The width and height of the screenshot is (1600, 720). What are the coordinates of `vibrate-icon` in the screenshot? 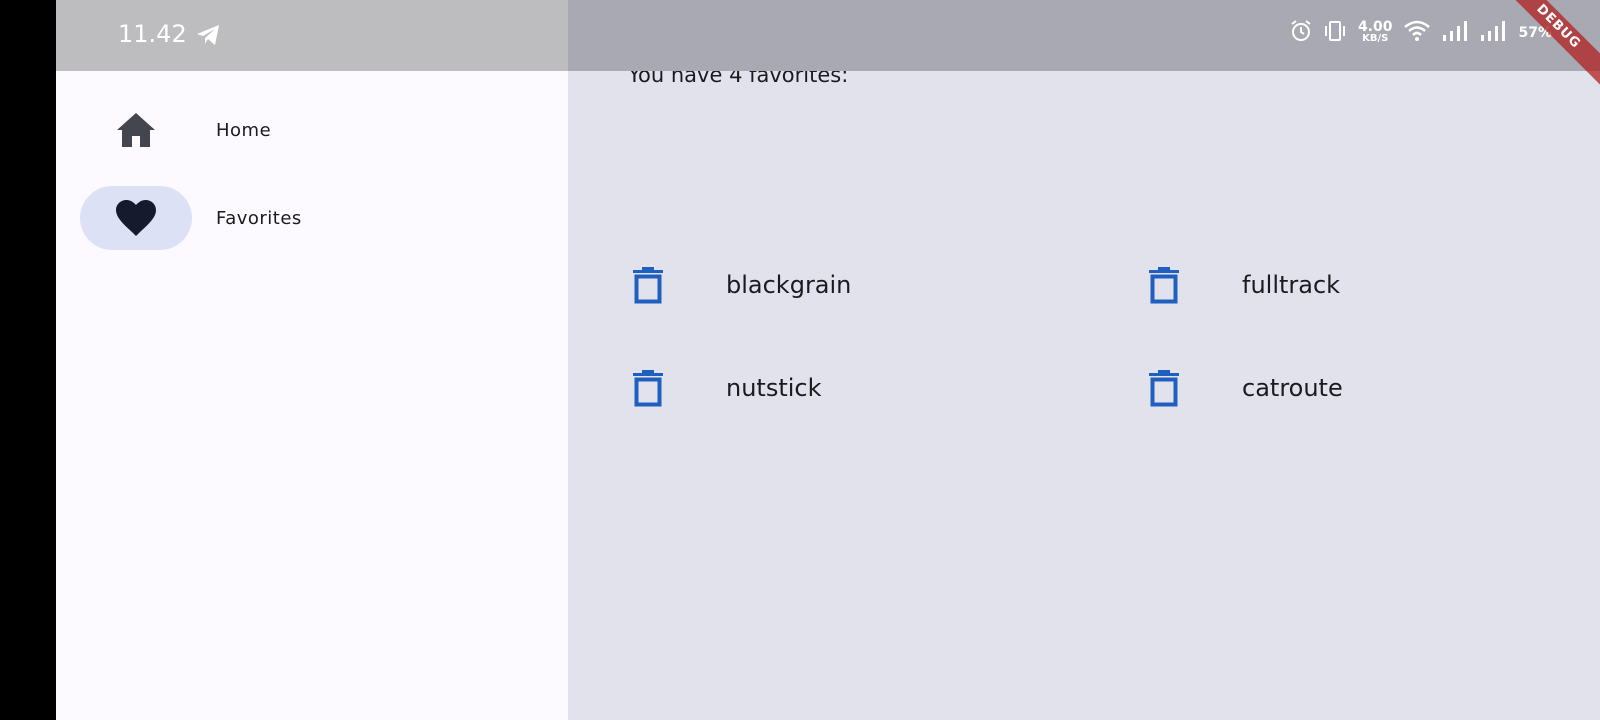 It's located at (1335, 33).